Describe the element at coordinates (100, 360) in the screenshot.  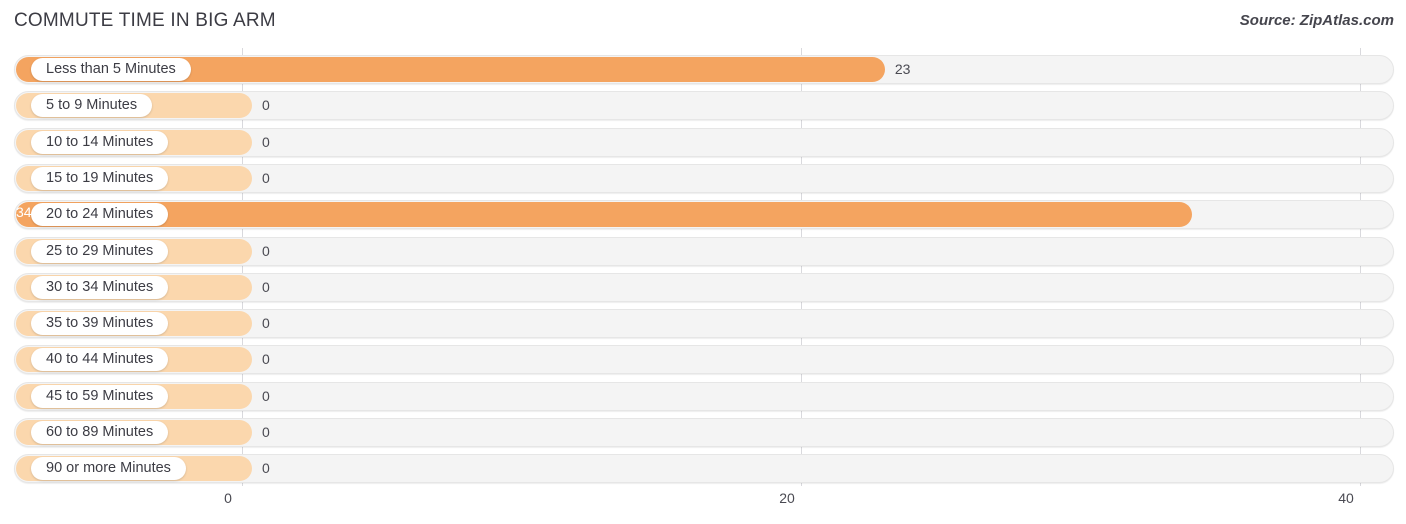
I see `bar-category-label: 40 to 44 Minutes` at that location.